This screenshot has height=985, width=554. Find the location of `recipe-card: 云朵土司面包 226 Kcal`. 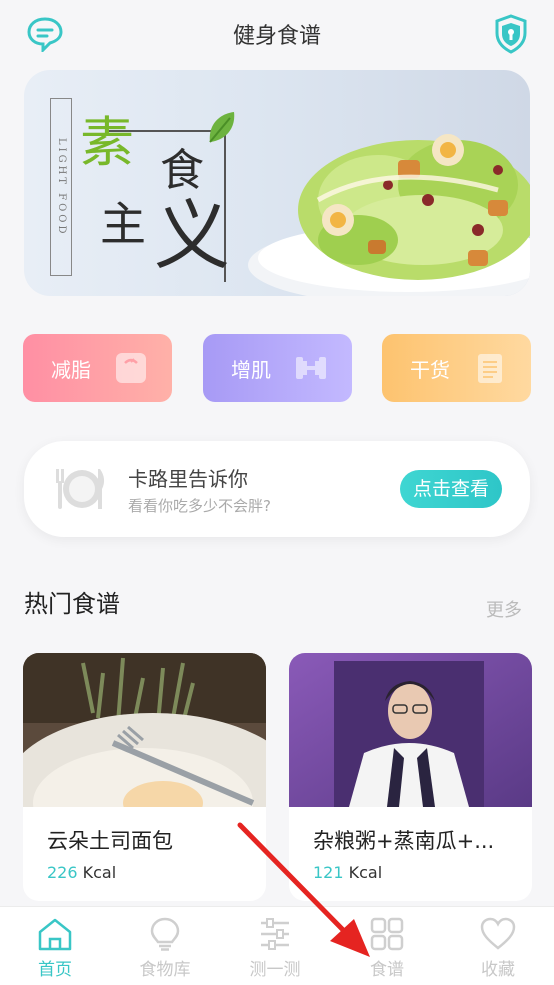

recipe-card: 云朵土司面包 226 Kcal is located at coordinates (144, 777).